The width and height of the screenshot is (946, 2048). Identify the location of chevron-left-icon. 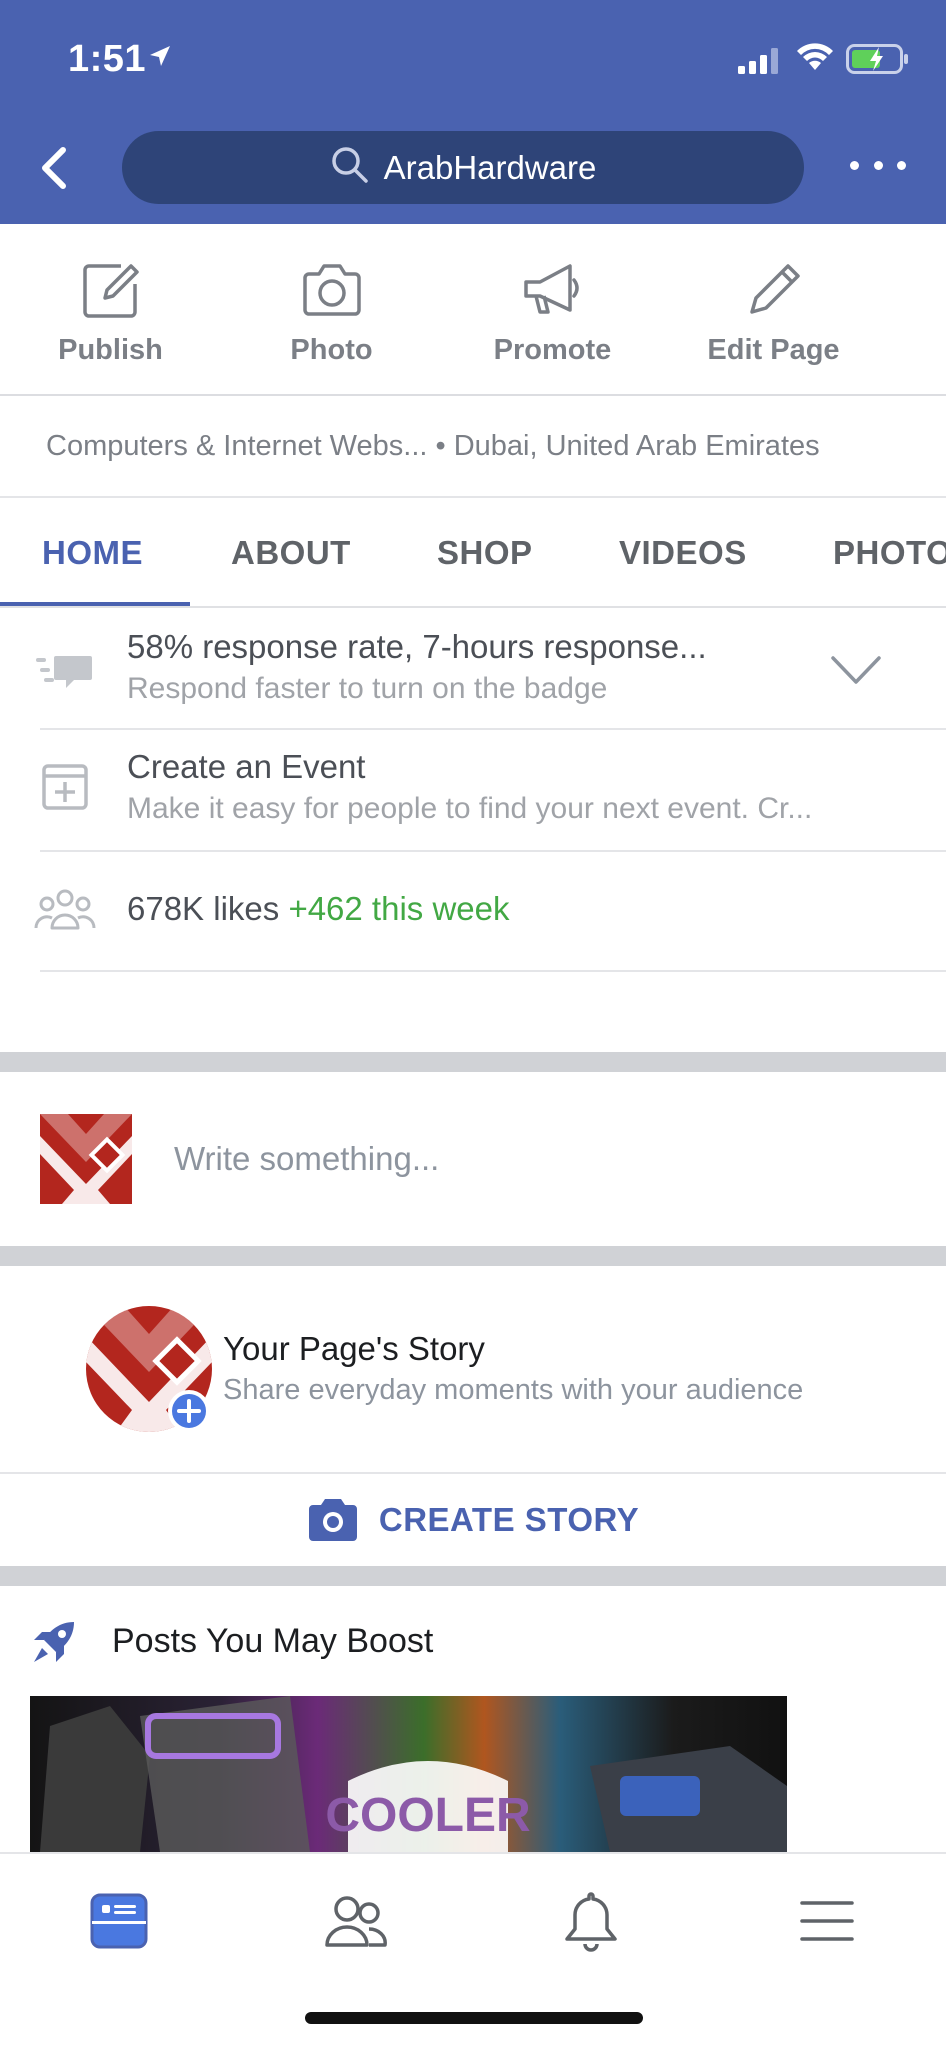
(54, 168).